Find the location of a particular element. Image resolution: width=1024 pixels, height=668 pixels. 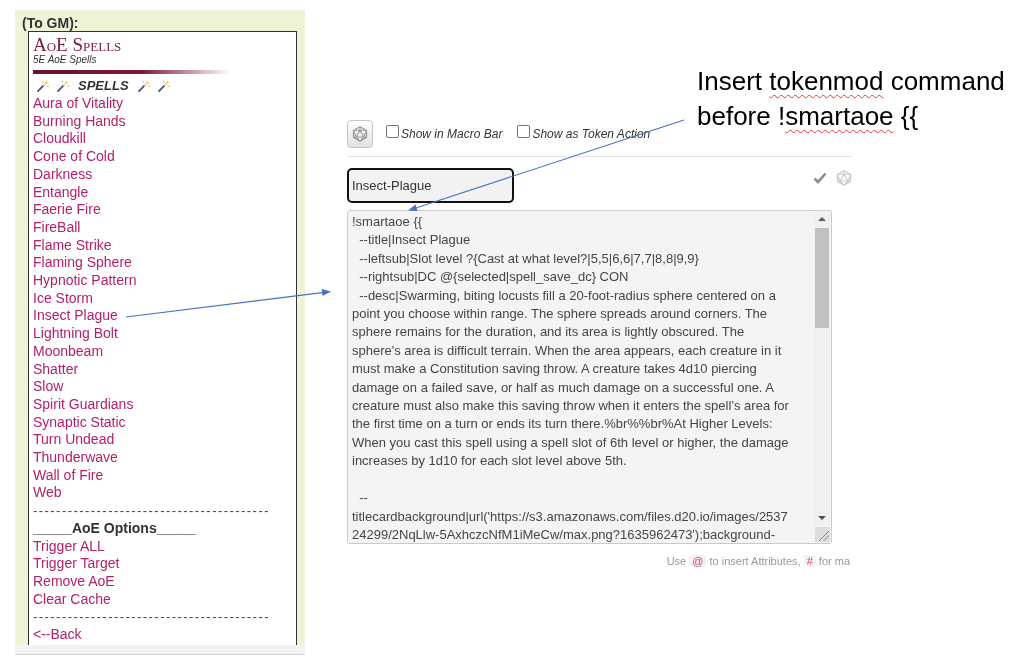

menu-link: Wall of Fire is located at coordinates (68, 475).